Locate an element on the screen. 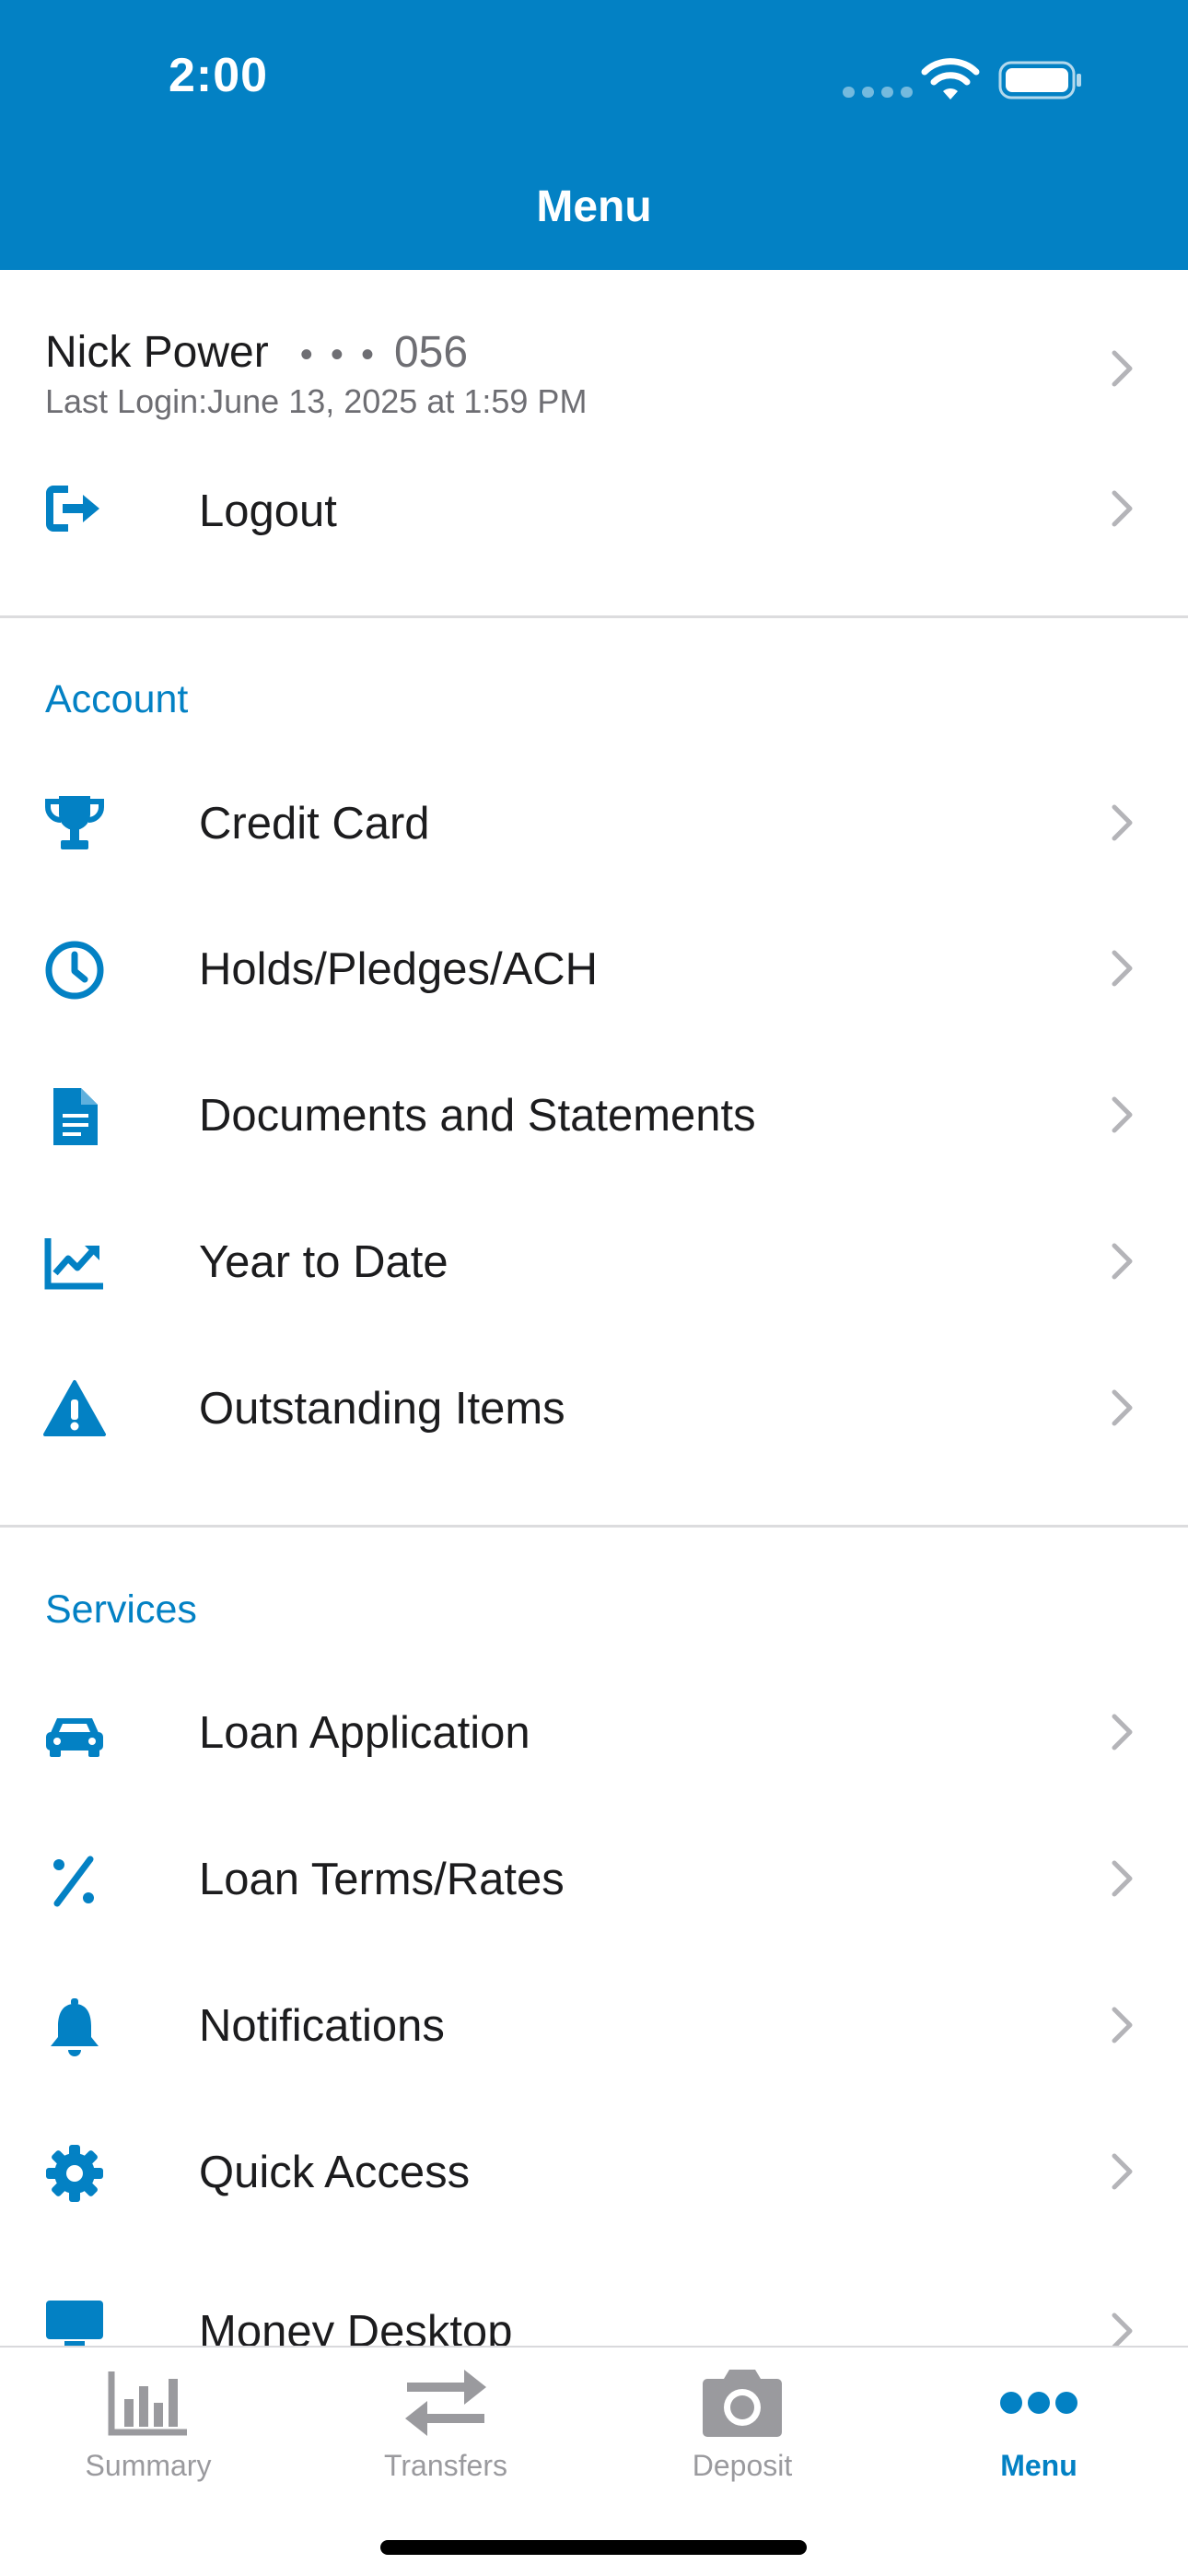 This screenshot has width=1188, height=2576. tab-summary: Summary is located at coordinates (148, 2424).